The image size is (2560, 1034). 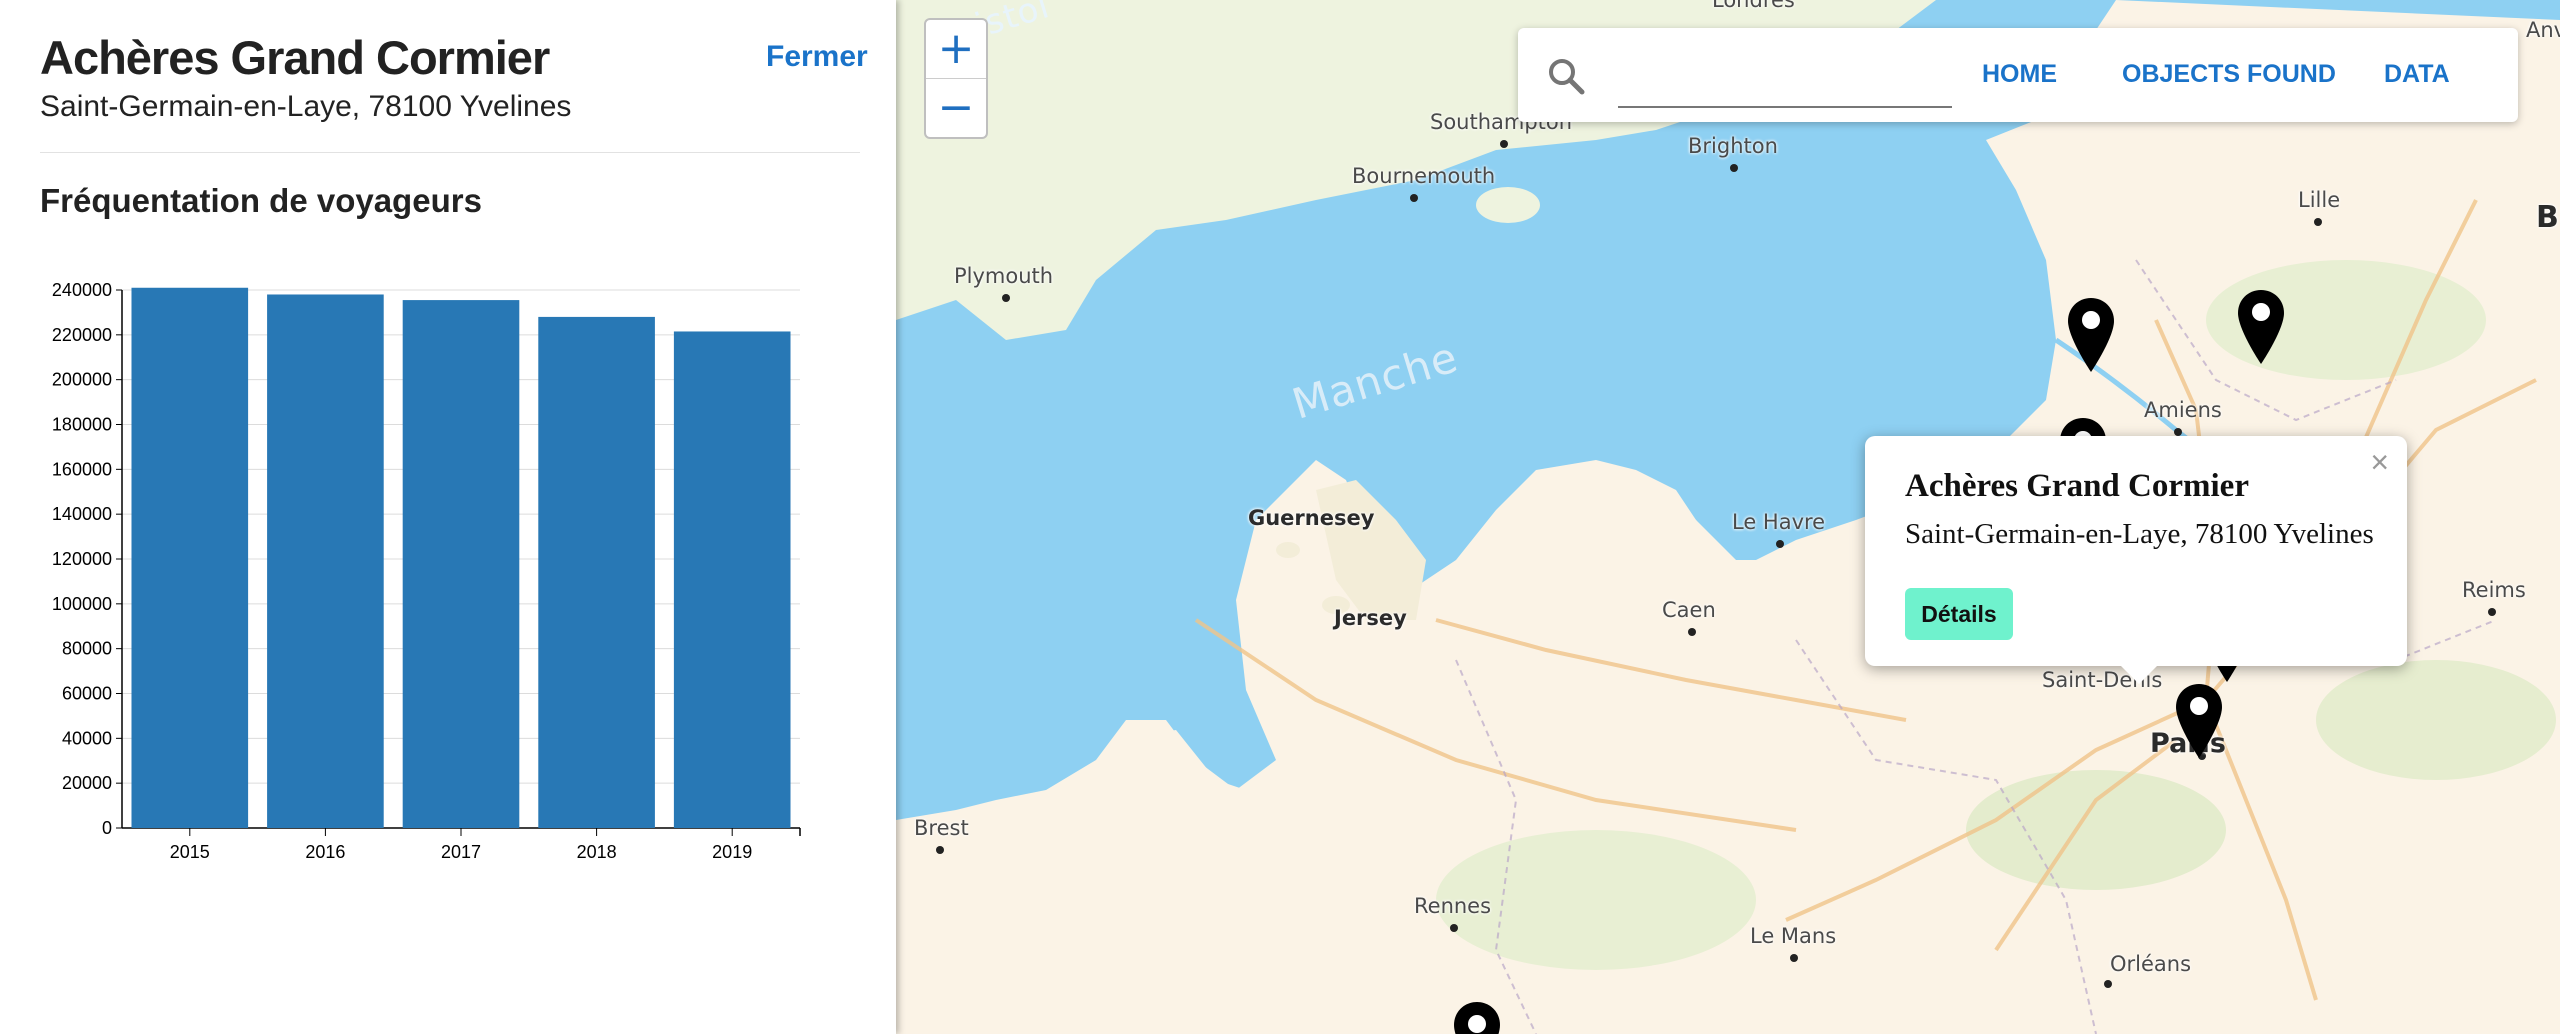 I want to click on bar-2018, so click(x=596, y=572).